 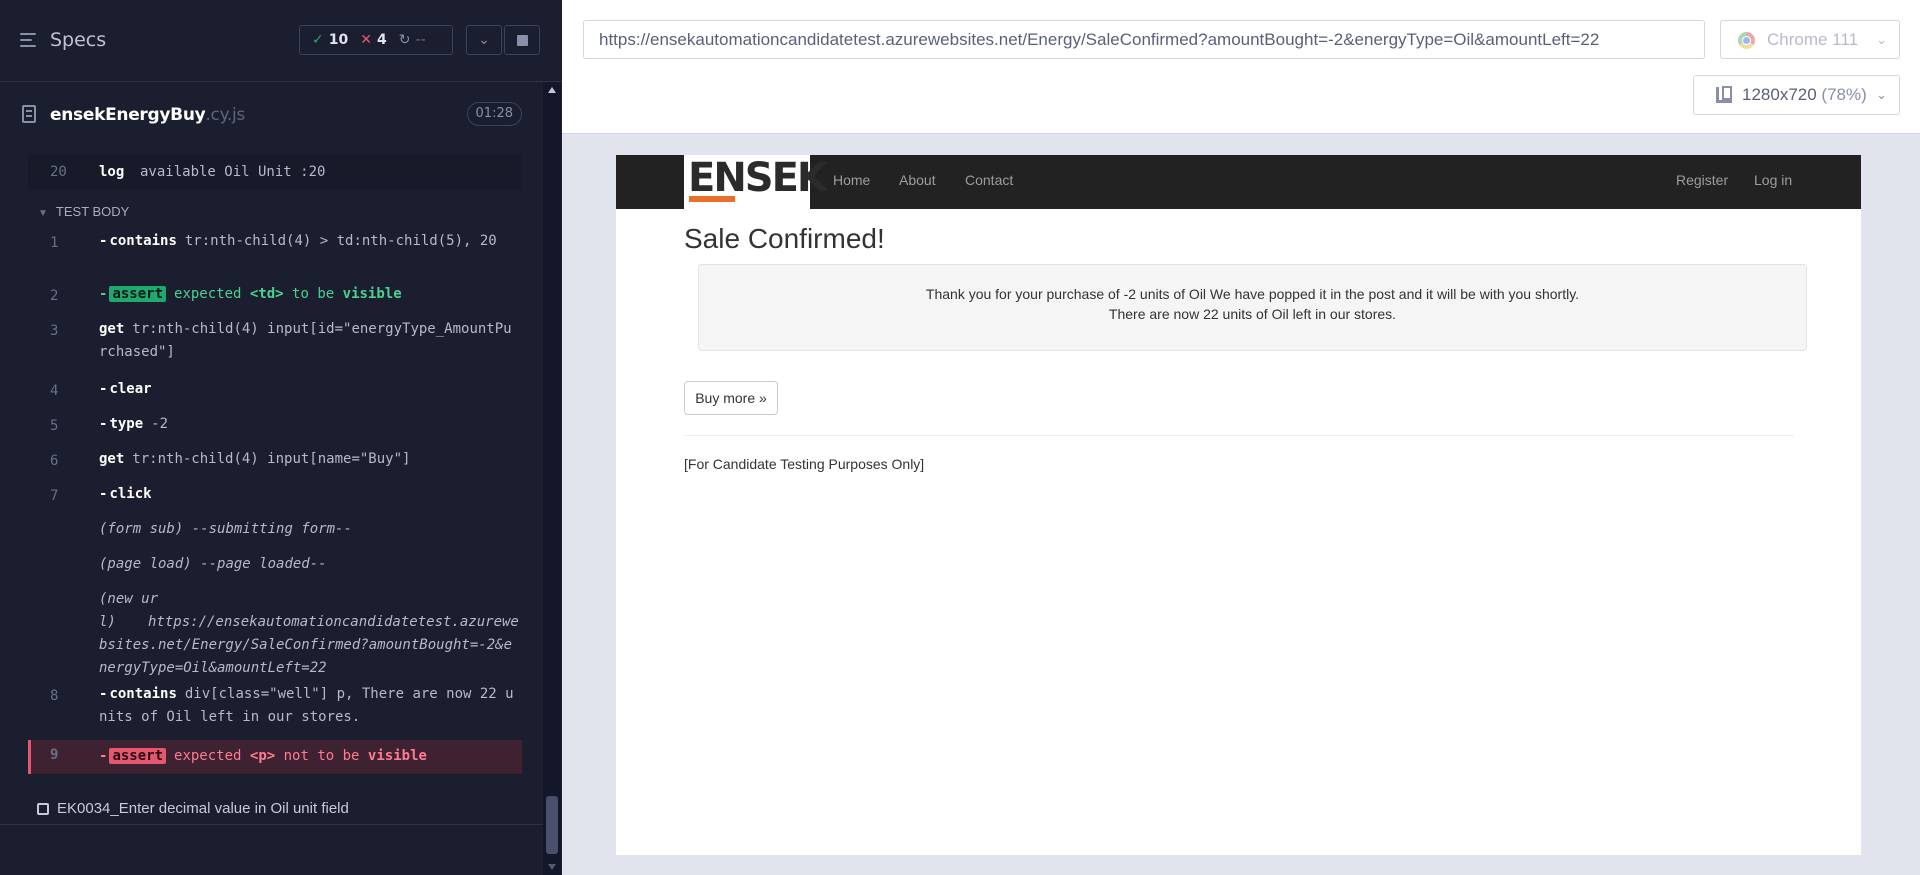 I want to click on nav-login: Log in, so click(x=1773, y=180).